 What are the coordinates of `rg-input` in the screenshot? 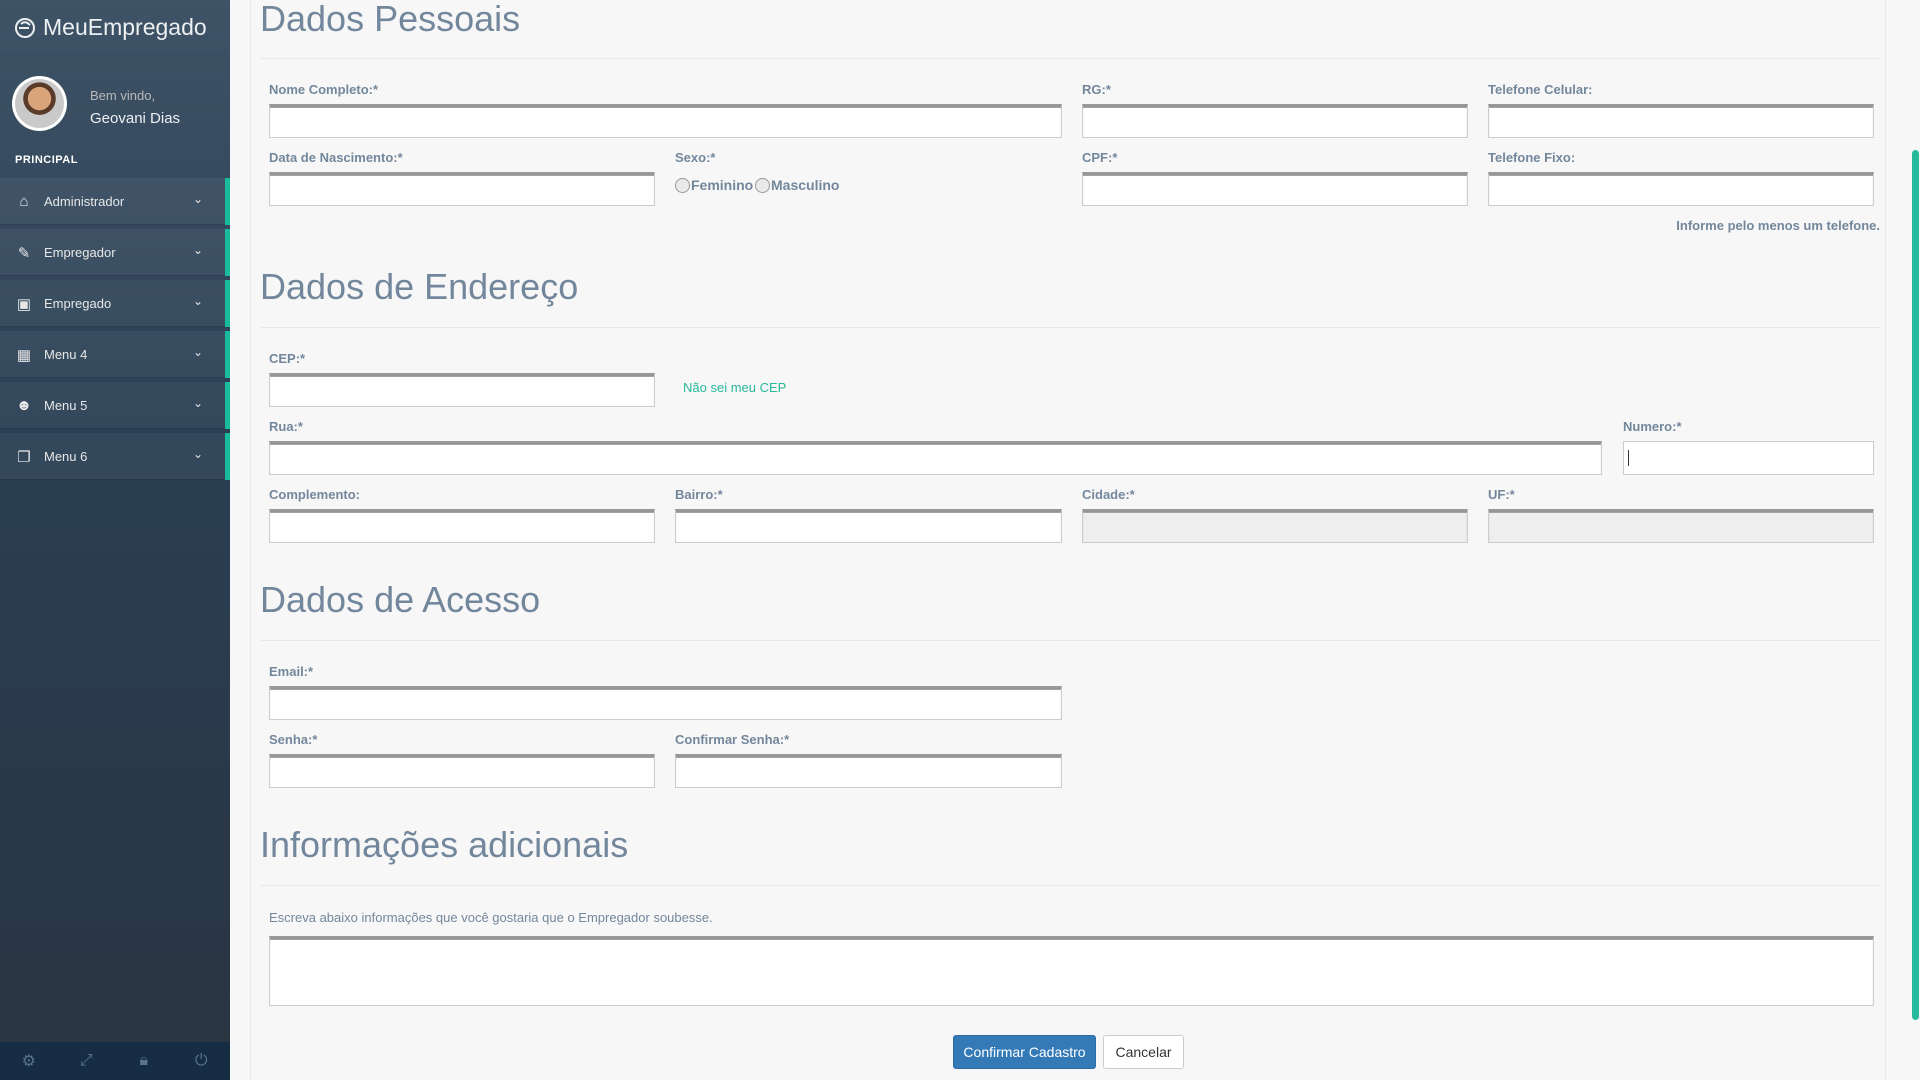 It's located at (1275, 121).